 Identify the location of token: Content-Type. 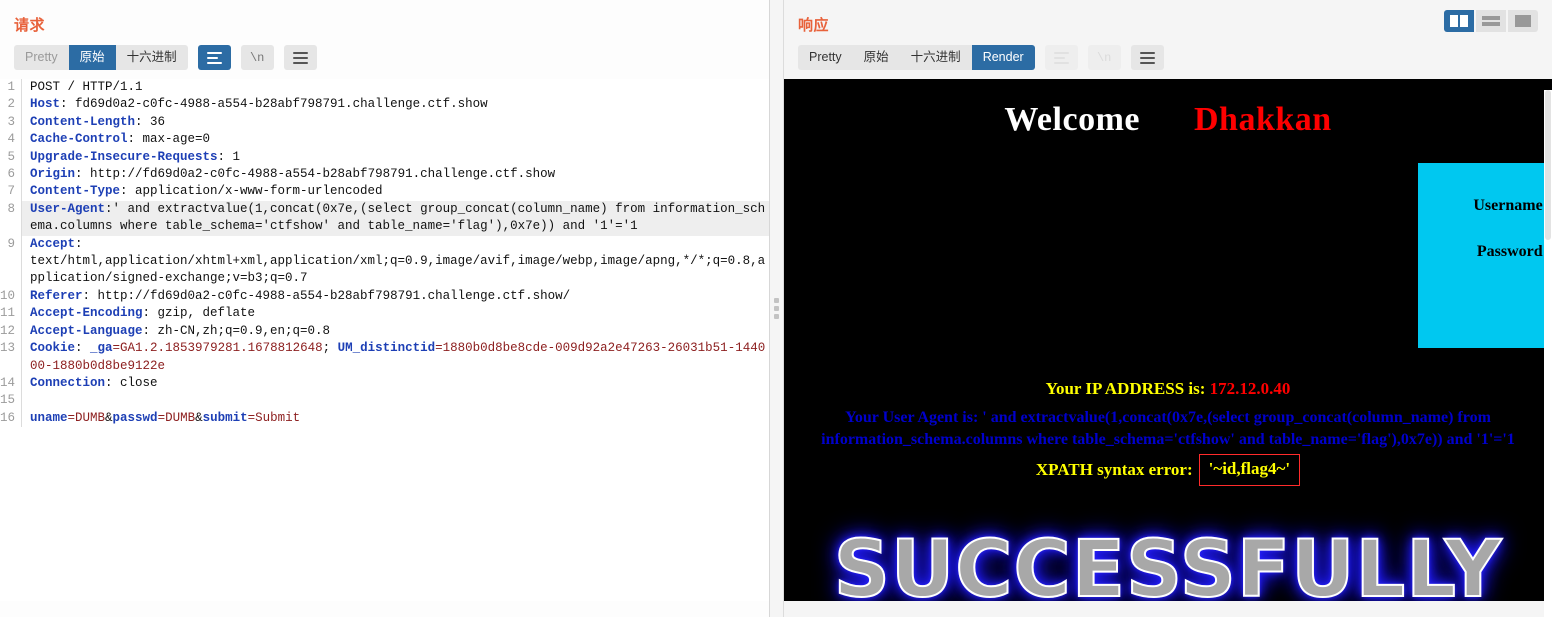
(75, 191).